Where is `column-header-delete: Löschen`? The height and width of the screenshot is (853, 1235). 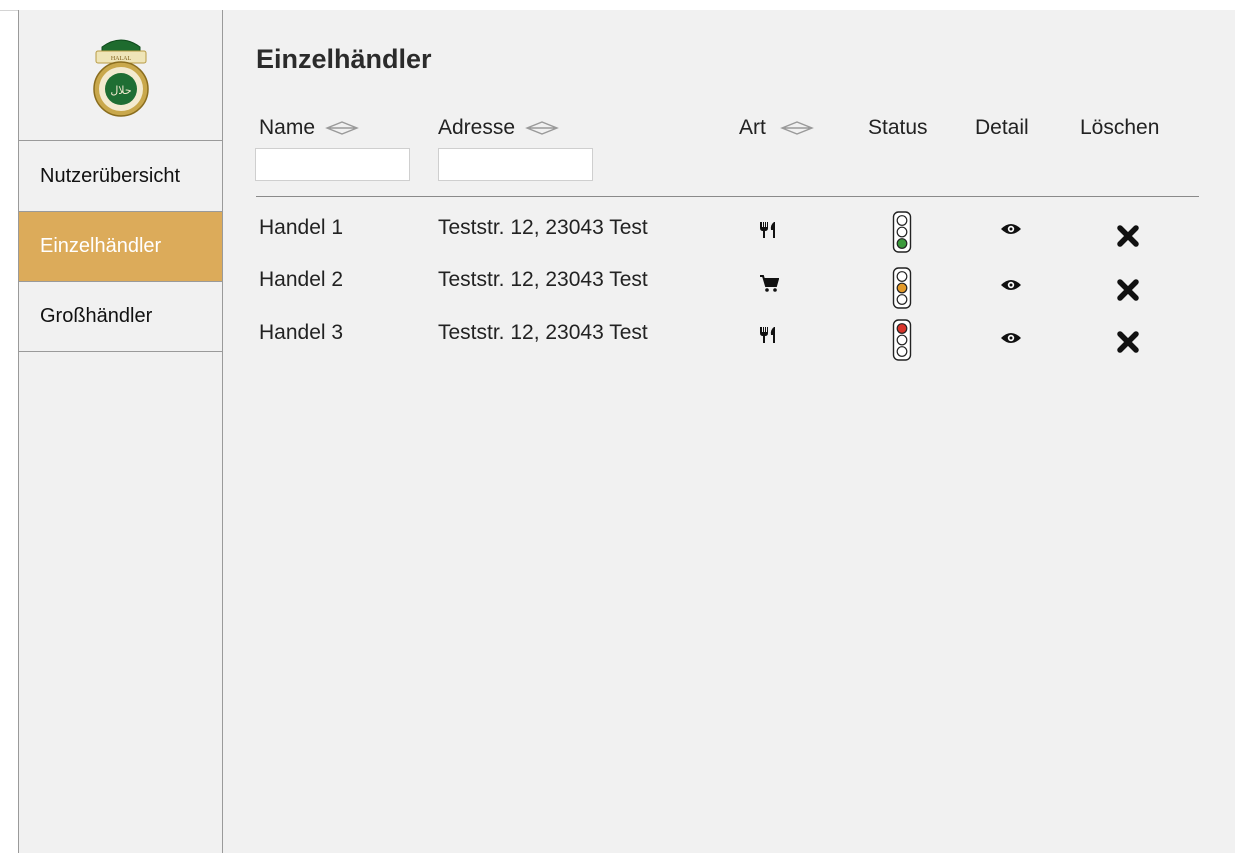 column-header-delete: Löschen is located at coordinates (1119, 128).